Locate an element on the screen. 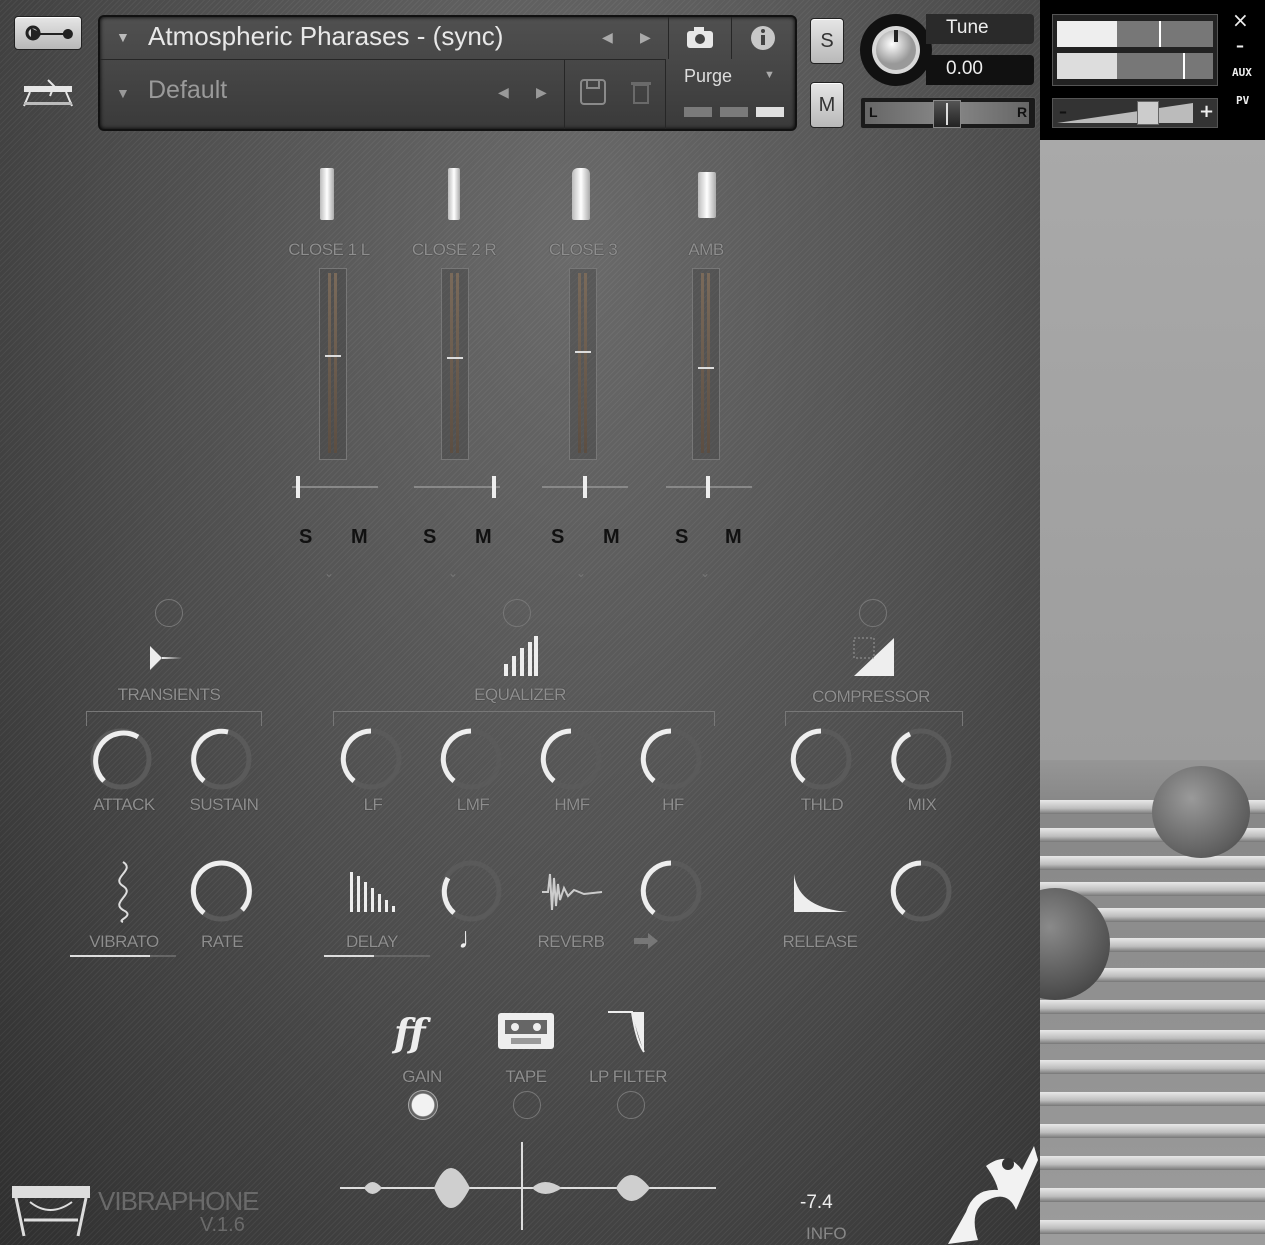  product-name: VIBRAPHONE is located at coordinates (178, 1201).